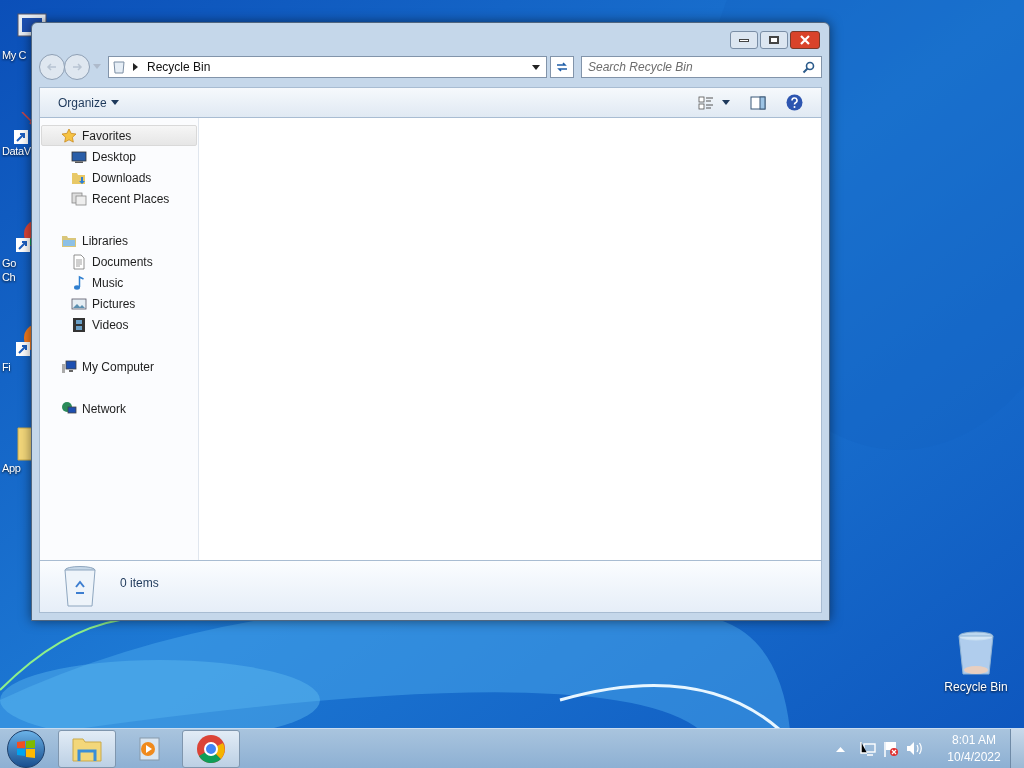 The width and height of the screenshot is (1024, 768). What do you see at coordinates (119, 366) in the screenshot?
I see `nav-item: My Computer` at bounding box center [119, 366].